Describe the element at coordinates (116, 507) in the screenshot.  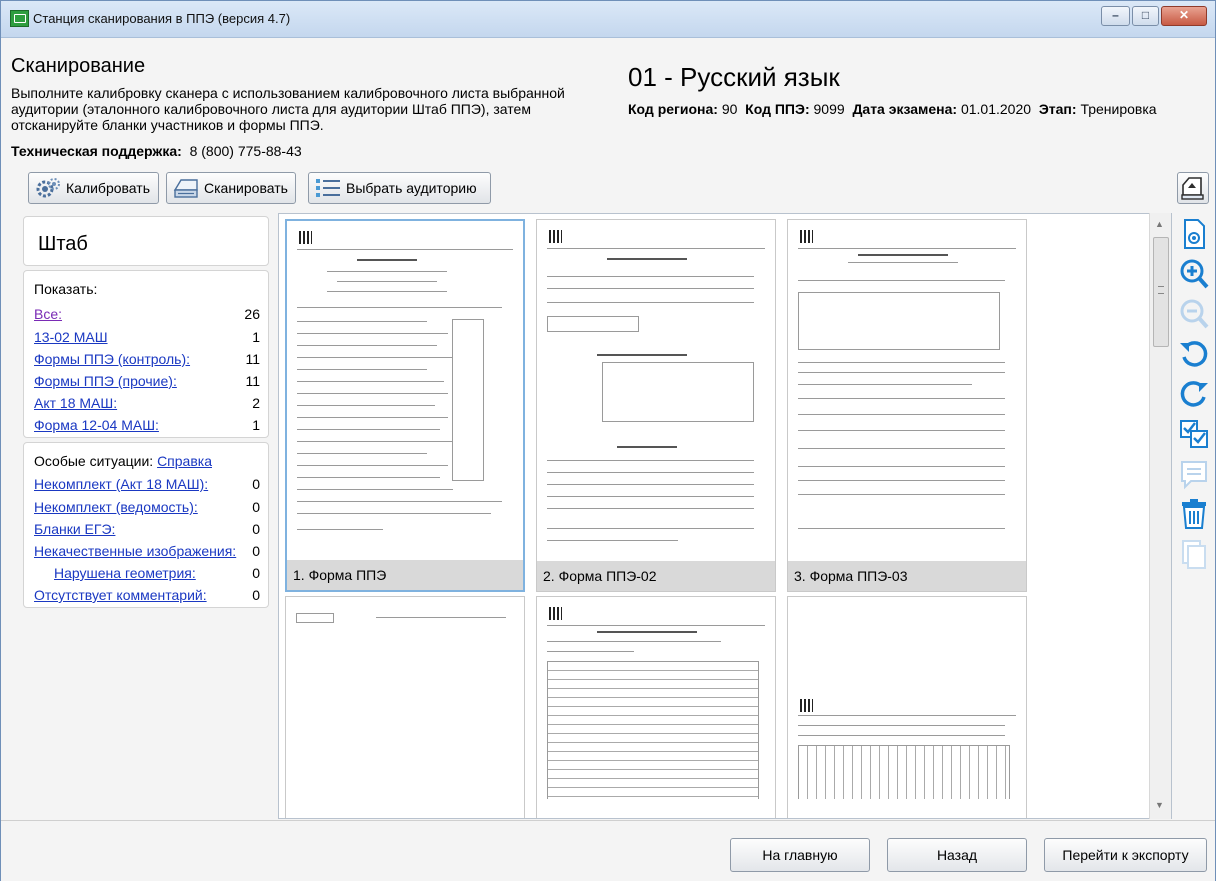
I see `special-link: Некомплект (ведомость):` at that location.